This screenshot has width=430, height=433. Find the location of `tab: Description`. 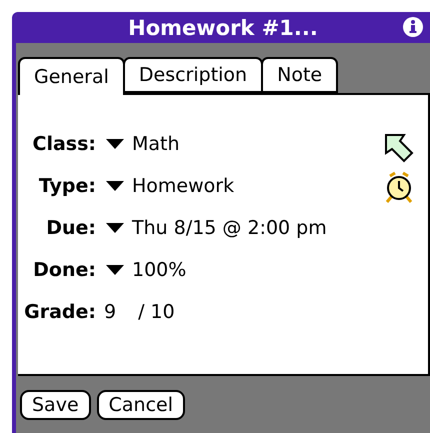

tab: Description is located at coordinates (193, 75).